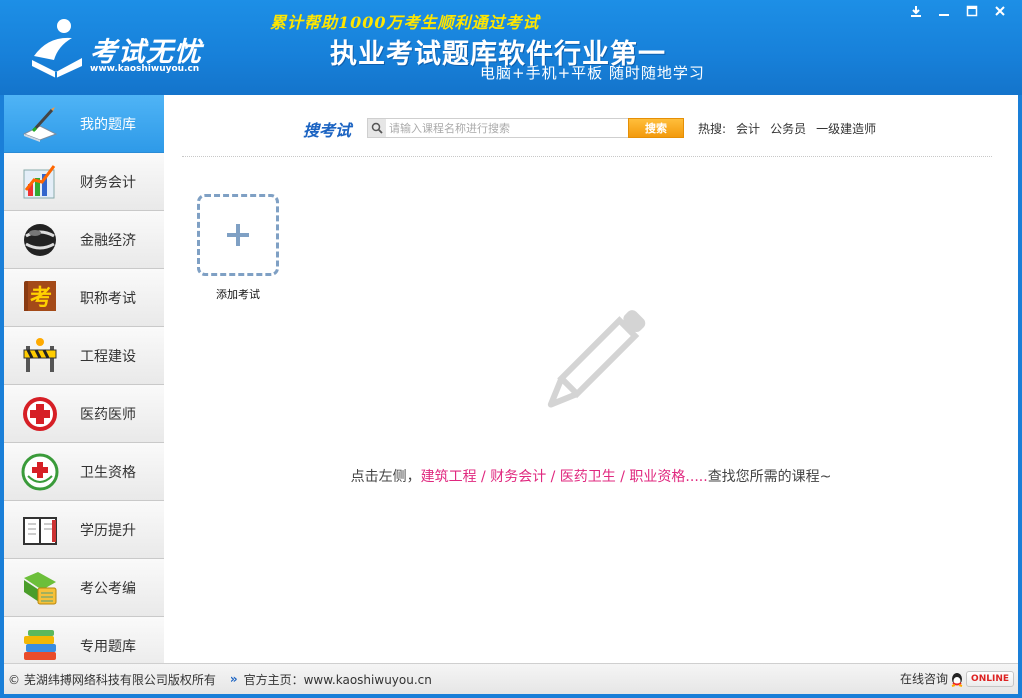 Image resolution: width=1022 pixels, height=698 pixels. I want to click on search-box, so click(498, 128).